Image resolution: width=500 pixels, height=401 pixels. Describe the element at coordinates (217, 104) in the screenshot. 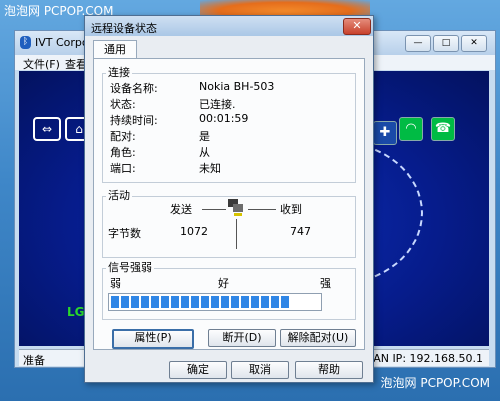

I see `status-value: 已连接.` at that location.